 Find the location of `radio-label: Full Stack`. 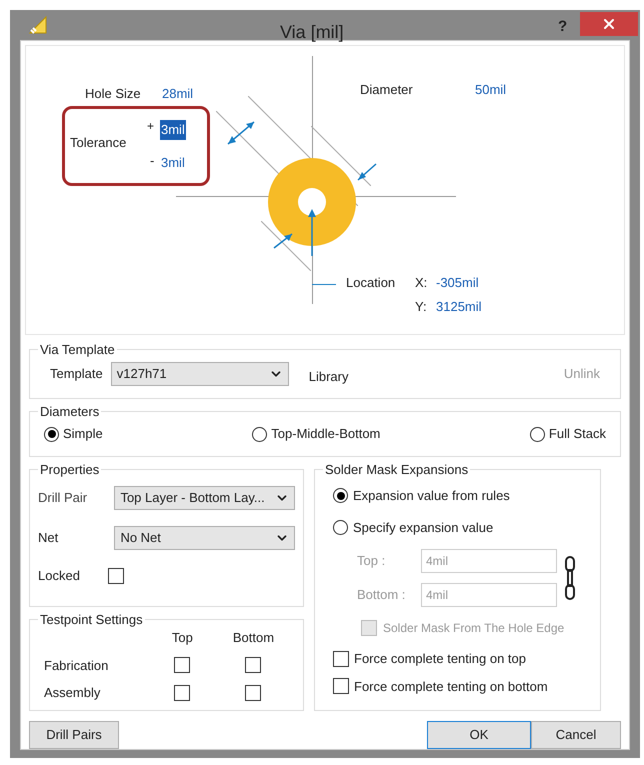

radio-label: Full Stack is located at coordinates (577, 434).